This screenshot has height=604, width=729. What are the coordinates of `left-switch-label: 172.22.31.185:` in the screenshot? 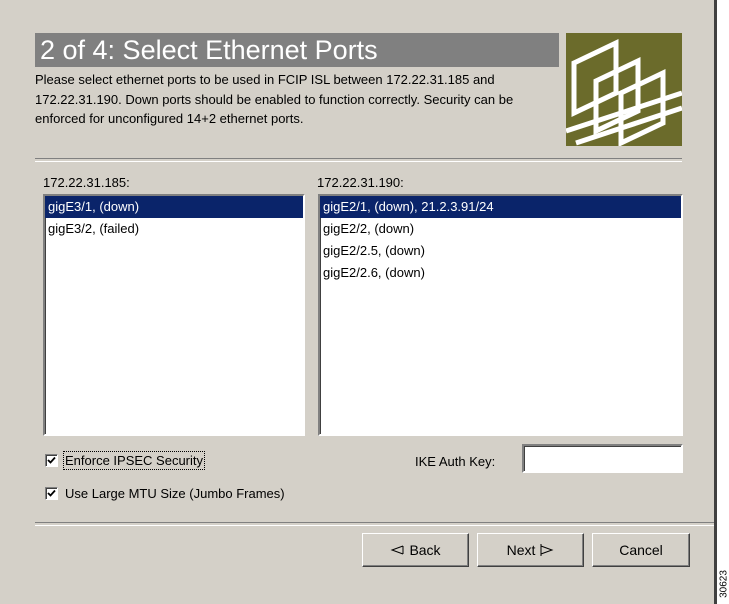 It's located at (86, 182).